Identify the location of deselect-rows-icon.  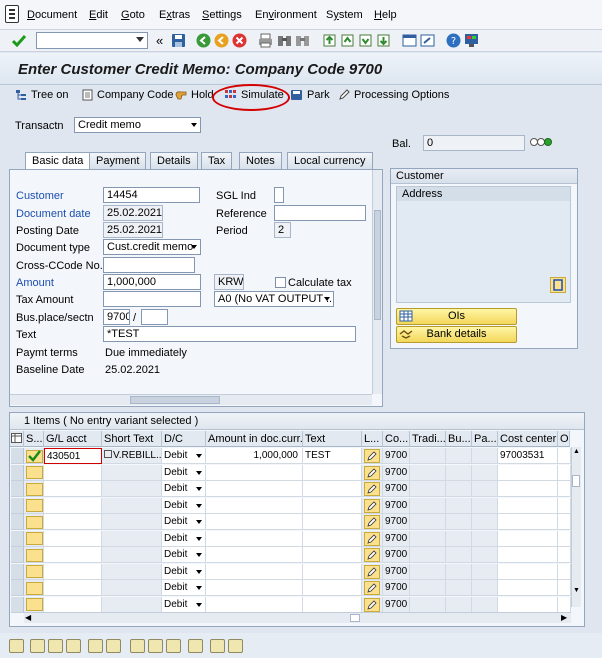
(155, 646).